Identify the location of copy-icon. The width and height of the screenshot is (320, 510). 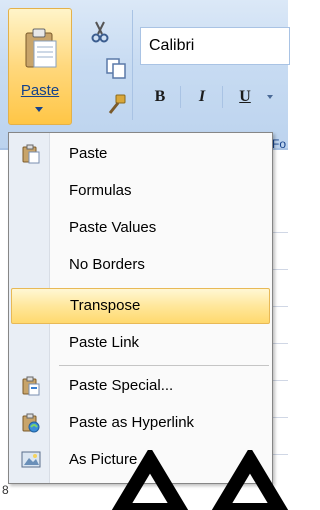
(116, 68).